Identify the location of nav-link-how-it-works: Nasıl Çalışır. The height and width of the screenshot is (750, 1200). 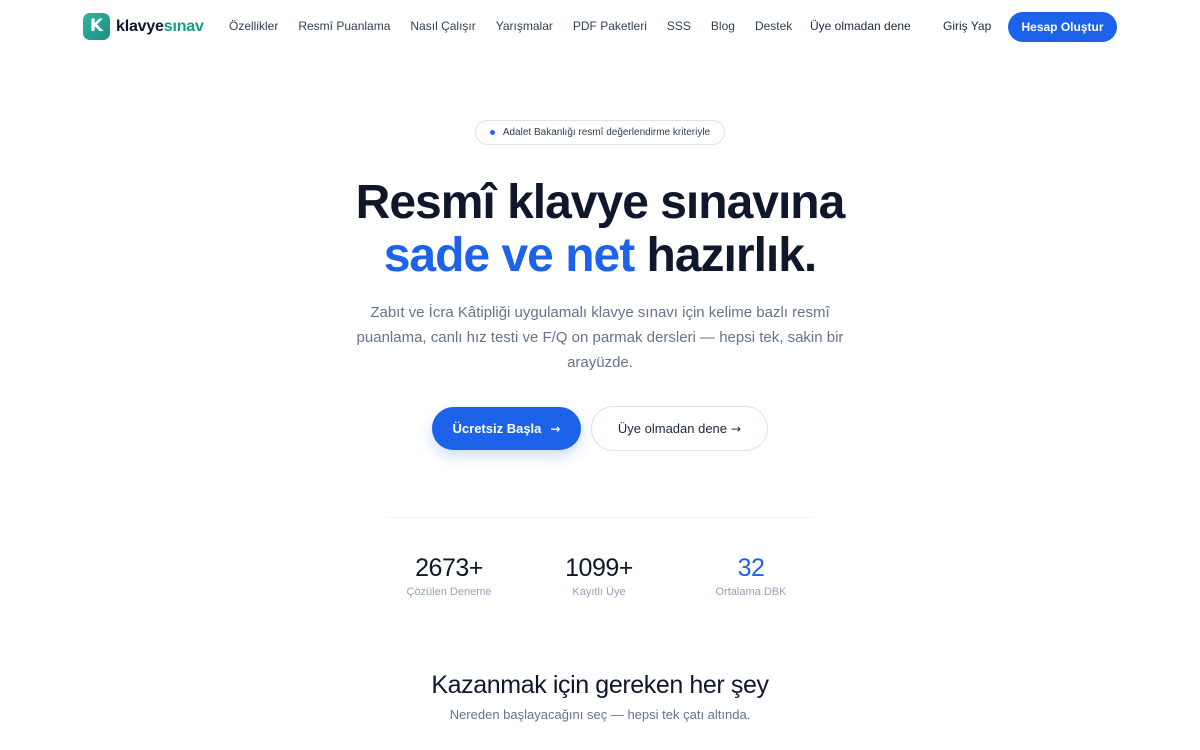
(442, 26).